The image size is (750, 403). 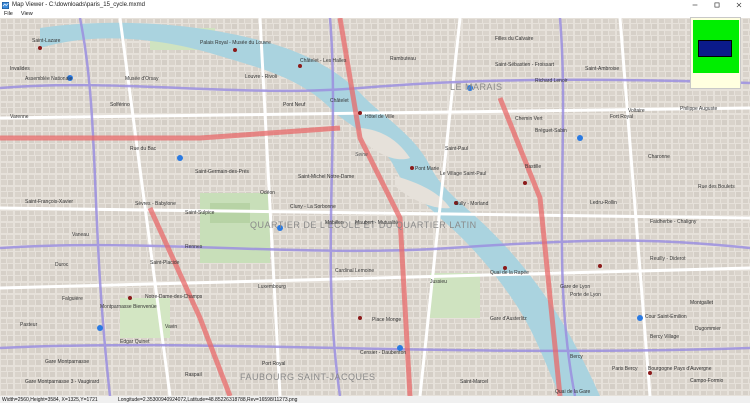 What do you see at coordinates (354, 271) in the screenshot?
I see `place-label-46: Cardinal Lemoine` at bounding box center [354, 271].